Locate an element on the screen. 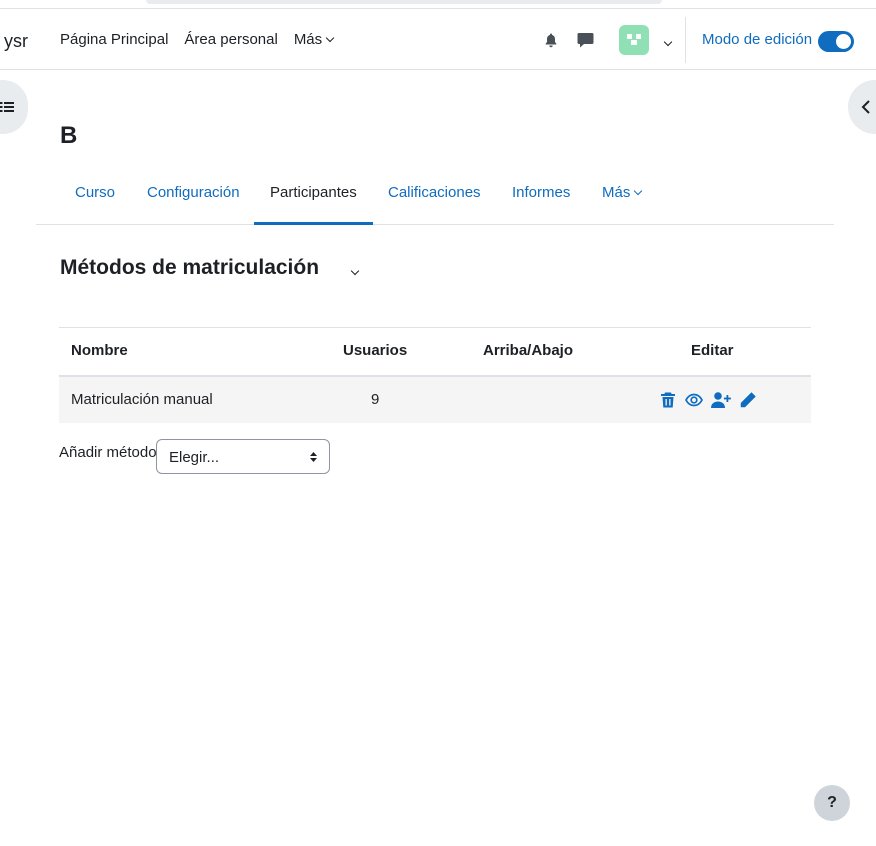  browser-strip is located at coordinates (404, 2).